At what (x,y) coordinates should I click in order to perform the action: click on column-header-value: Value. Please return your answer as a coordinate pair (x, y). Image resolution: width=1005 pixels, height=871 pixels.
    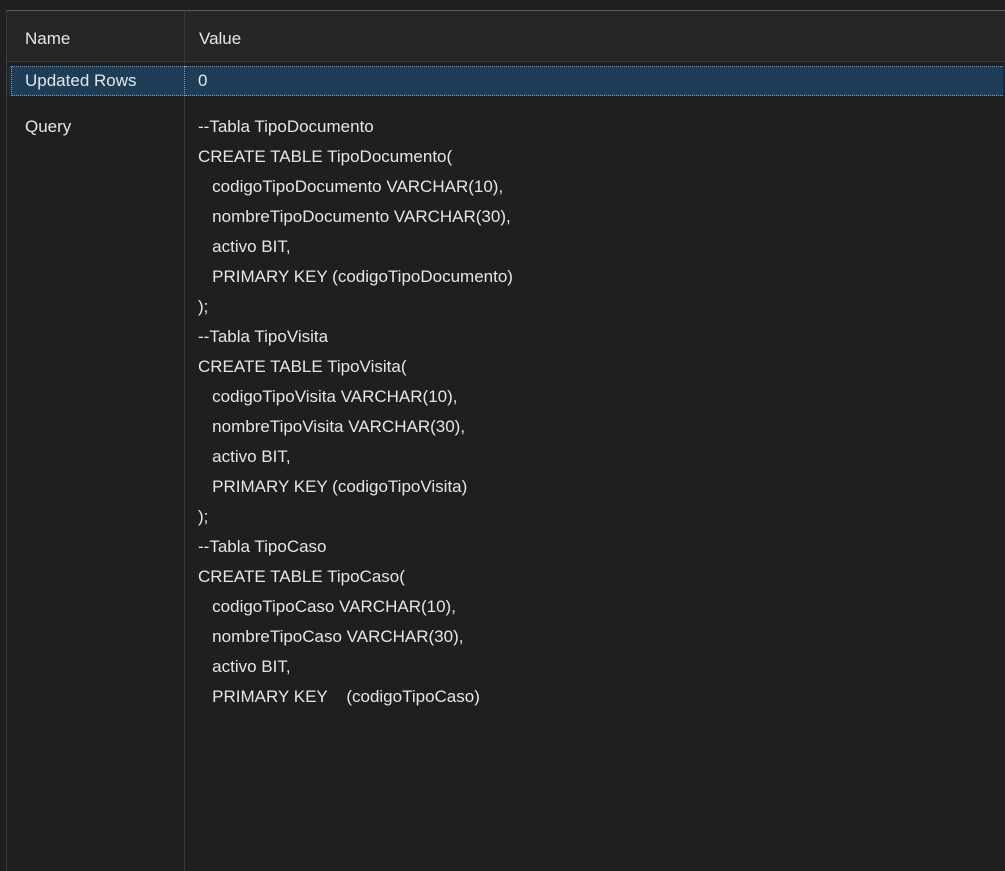
    Looking at the image, I should click on (220, 36).